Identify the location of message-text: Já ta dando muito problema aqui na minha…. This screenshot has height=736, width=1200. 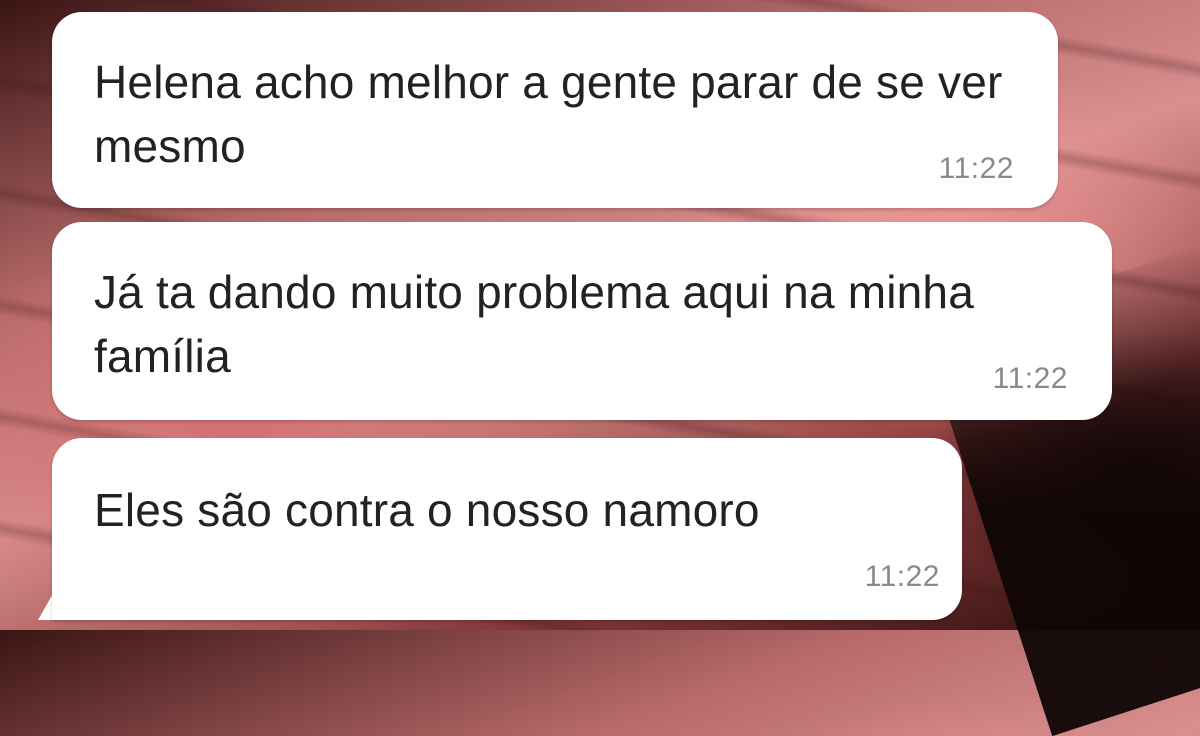
(534, 324).